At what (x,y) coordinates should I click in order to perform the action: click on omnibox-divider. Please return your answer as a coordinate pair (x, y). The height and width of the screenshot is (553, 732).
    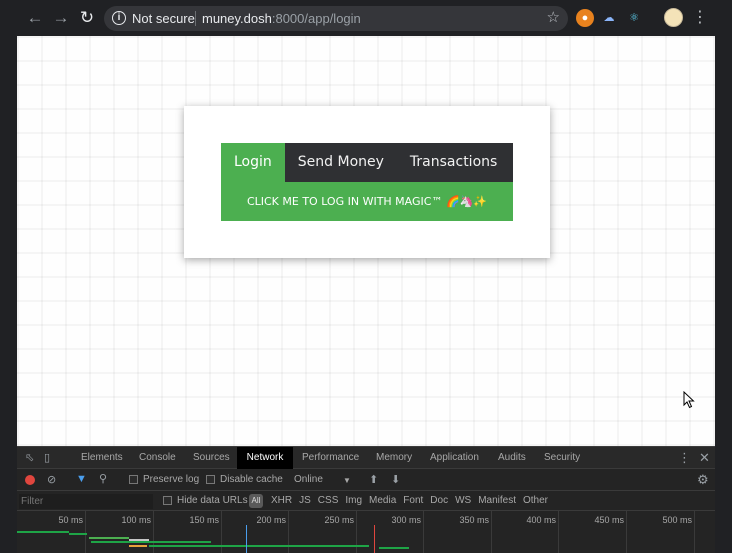
    Looking at the image, I should click on (195, 18).